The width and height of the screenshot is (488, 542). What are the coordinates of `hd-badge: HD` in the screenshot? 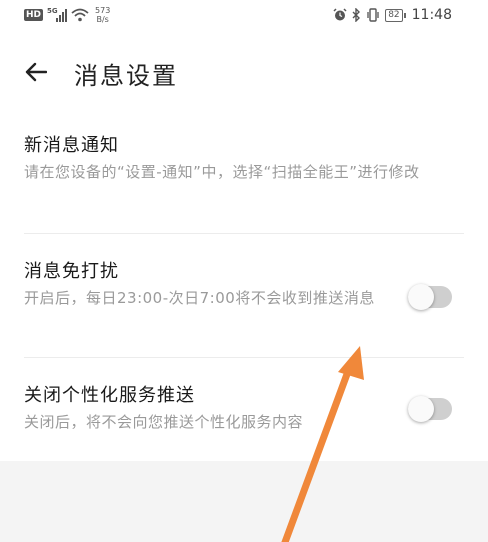 It's located at (34, 15).